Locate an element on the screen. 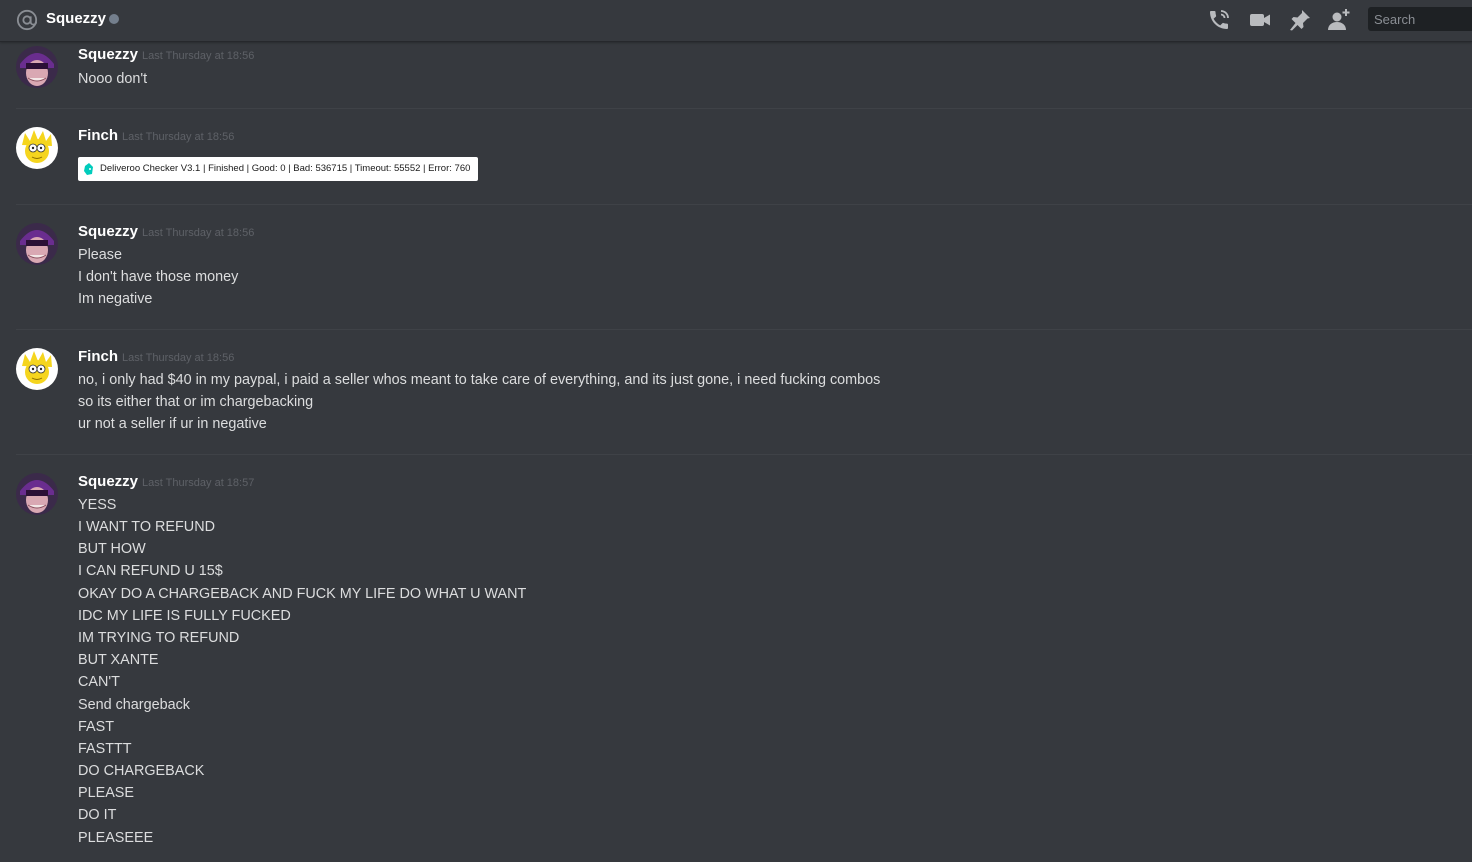  at-icon is located at coordinates (27, 20).